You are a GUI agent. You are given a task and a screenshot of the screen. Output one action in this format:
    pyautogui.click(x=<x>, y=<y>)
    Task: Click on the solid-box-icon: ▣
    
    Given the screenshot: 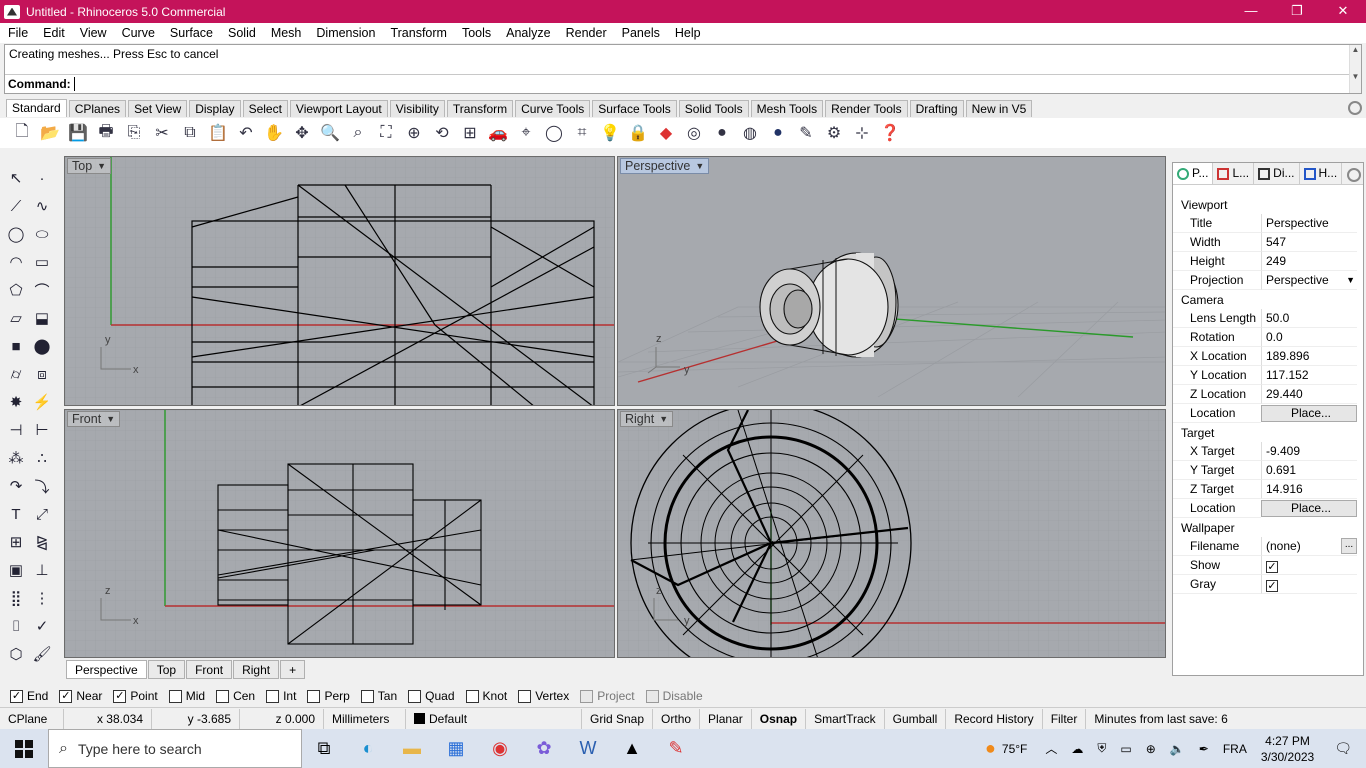 What is the action you would take?
    pyautogui.click(x=16, y=570)
    